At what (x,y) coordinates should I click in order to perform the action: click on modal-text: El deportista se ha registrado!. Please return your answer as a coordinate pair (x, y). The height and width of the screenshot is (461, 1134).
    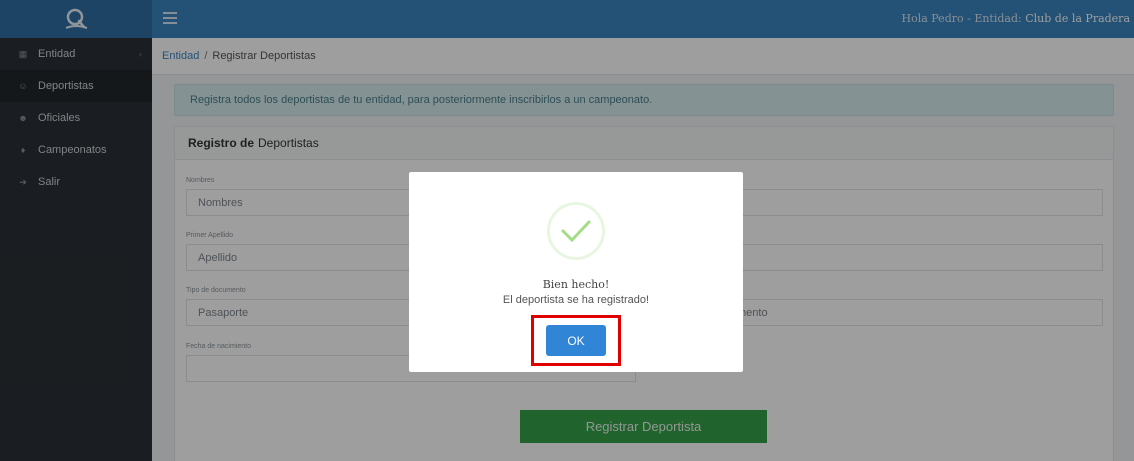
    Looking at the image, I should click on (576, 300).